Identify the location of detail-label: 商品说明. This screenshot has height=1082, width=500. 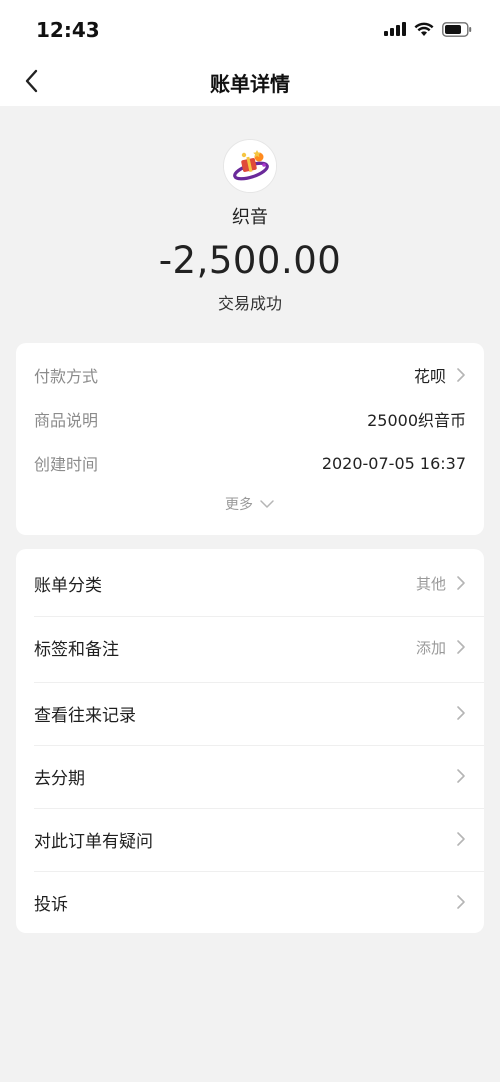
(66, 420).